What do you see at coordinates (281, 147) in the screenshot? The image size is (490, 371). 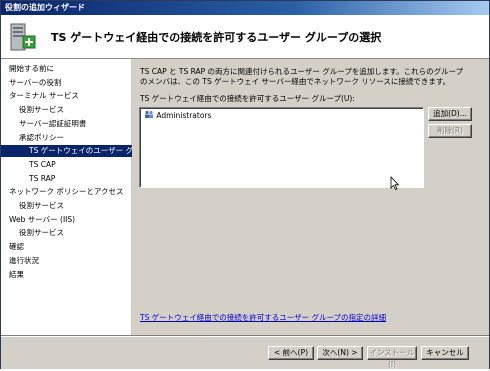 I see `user-group-list: Administrators` at bounding box center [281, 147].